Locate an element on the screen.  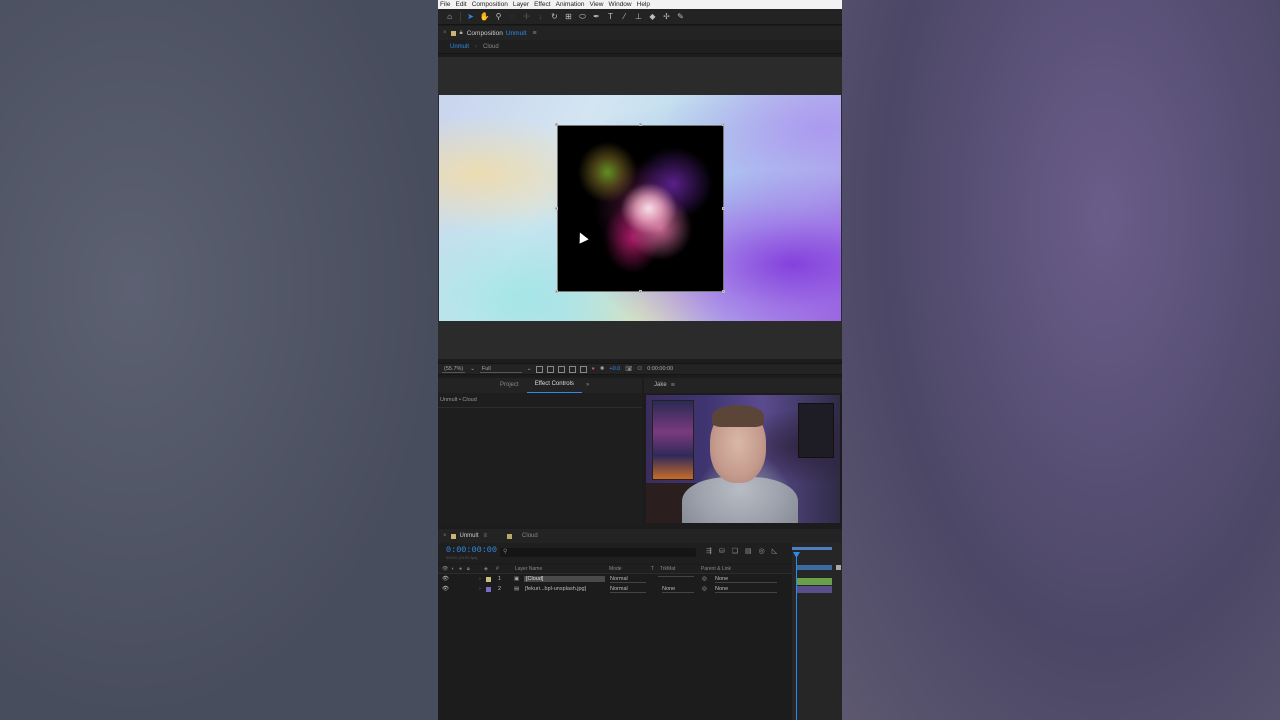
transparency-grid-icon is located at coordinates (551, 369).